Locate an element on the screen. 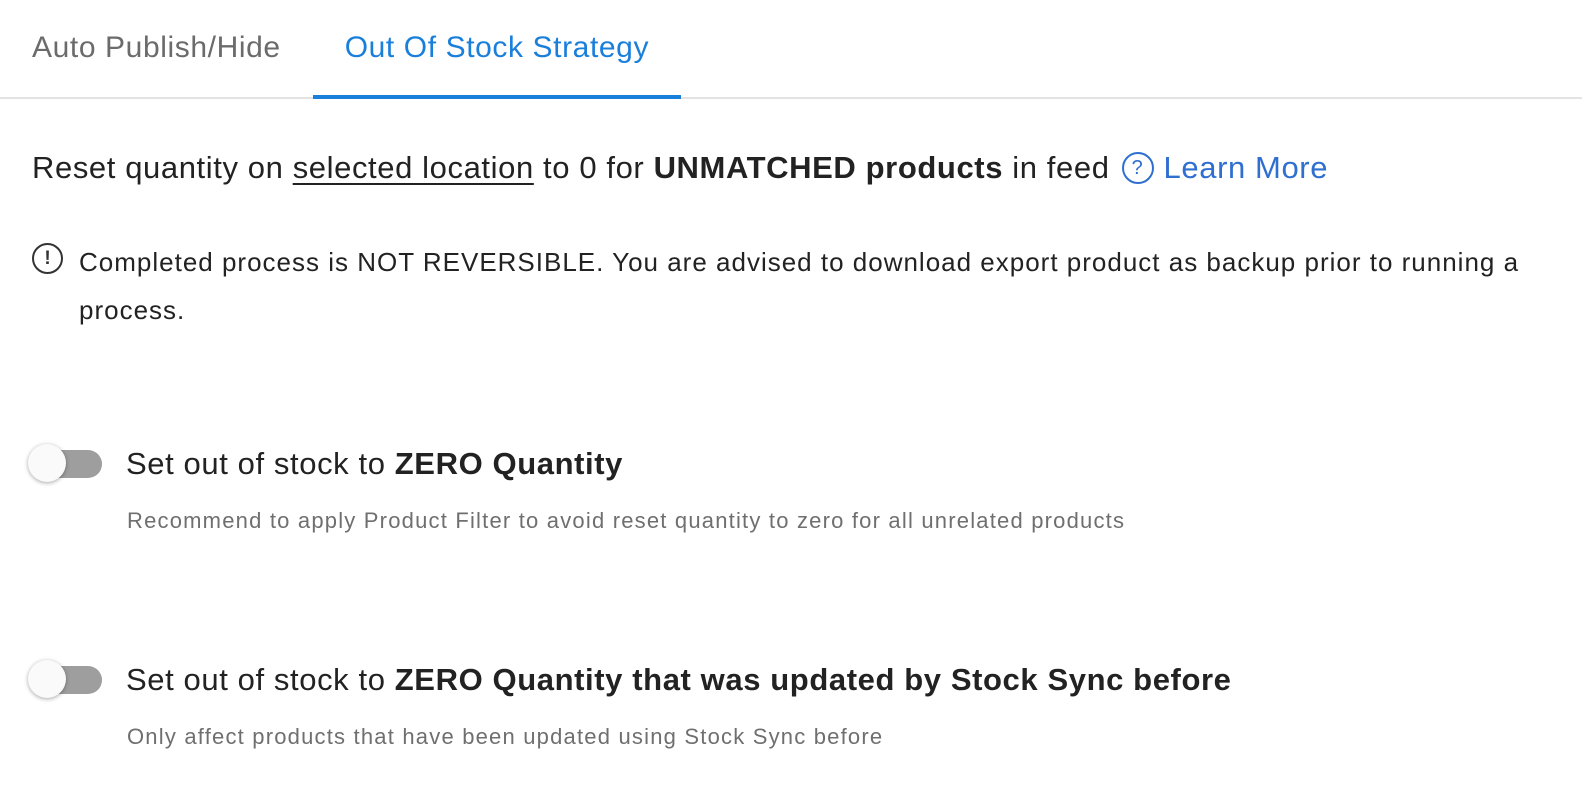  headline-bold: UNMATCHED products is located at coordinates (828, 167).